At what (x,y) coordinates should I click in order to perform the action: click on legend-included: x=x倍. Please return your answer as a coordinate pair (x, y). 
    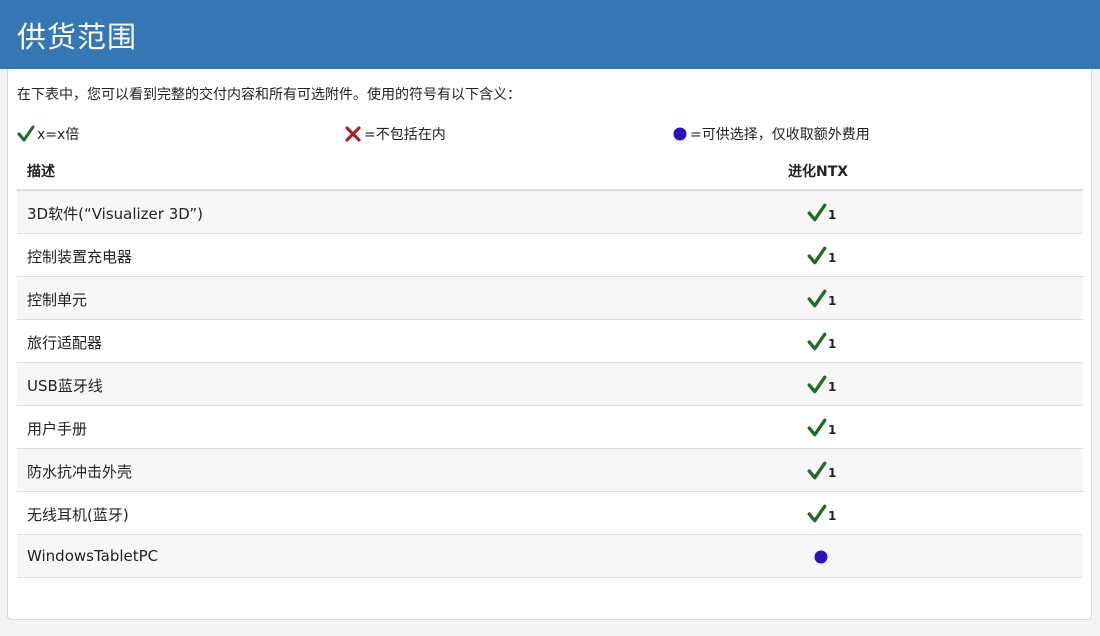
    Looking at the image, I should click on (48, 134).